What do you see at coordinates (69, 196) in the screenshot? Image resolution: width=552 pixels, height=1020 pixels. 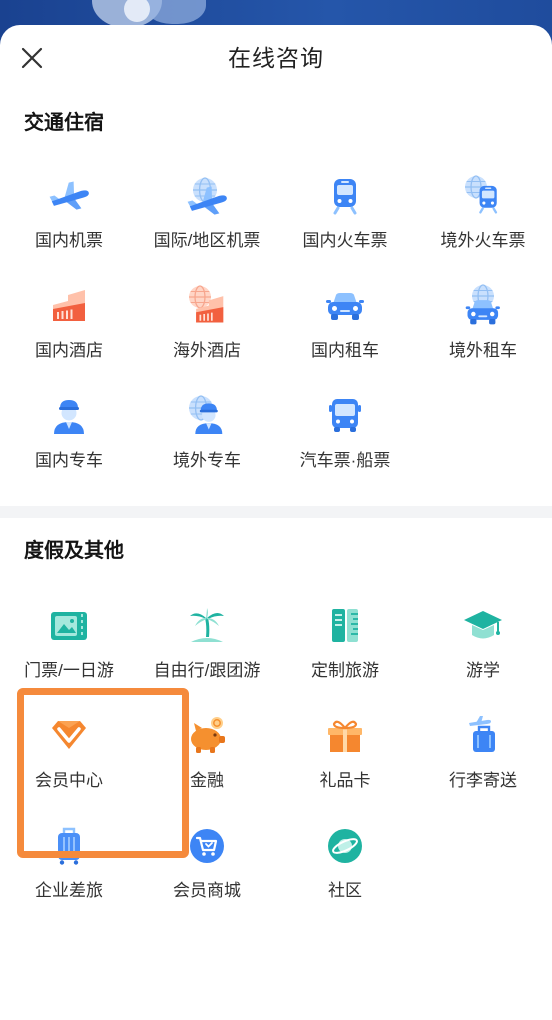 I see `airplane-icon` at bounding box center [69, 196].